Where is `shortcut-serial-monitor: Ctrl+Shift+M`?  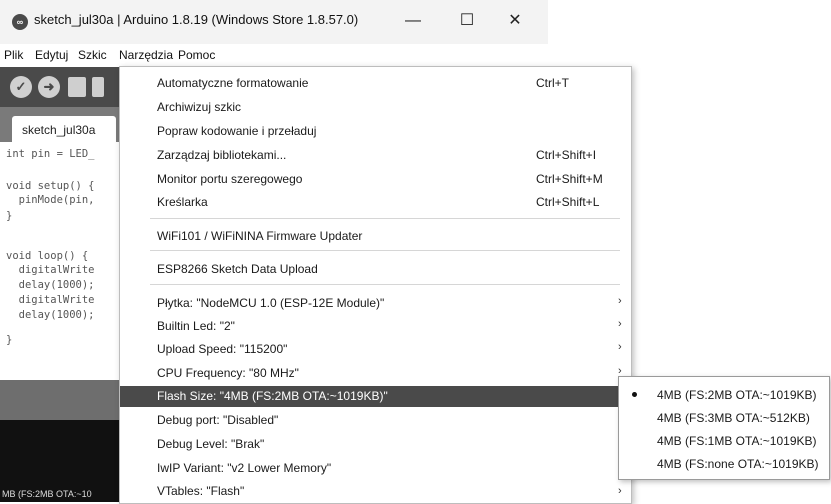
shortcut-serial-monitor: Ctrl+Shift+M is located at coordinates (569, 179).